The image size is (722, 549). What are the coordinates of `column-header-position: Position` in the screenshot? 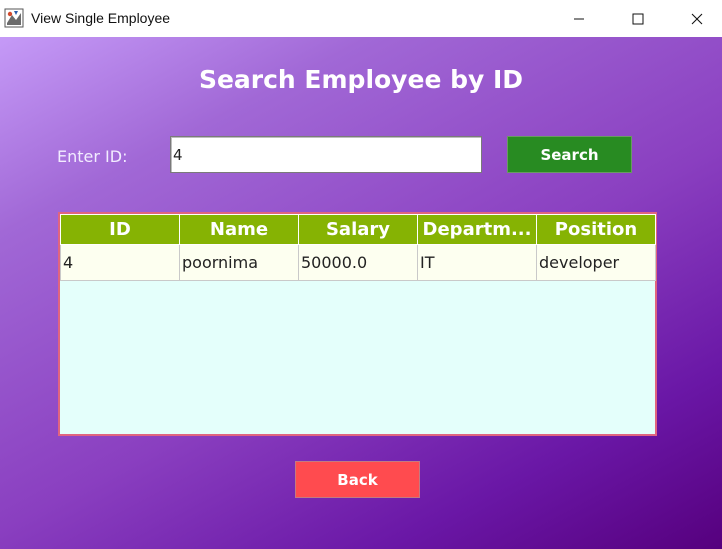 It's located at (596, 229).